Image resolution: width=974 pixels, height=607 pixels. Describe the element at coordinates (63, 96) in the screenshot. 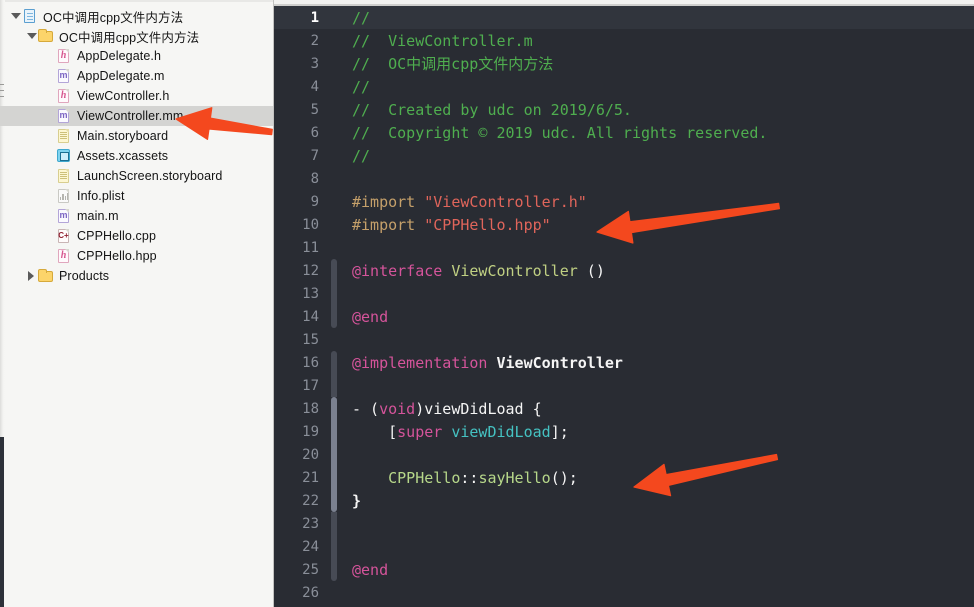

I see `header-file-icon: h` at that location.